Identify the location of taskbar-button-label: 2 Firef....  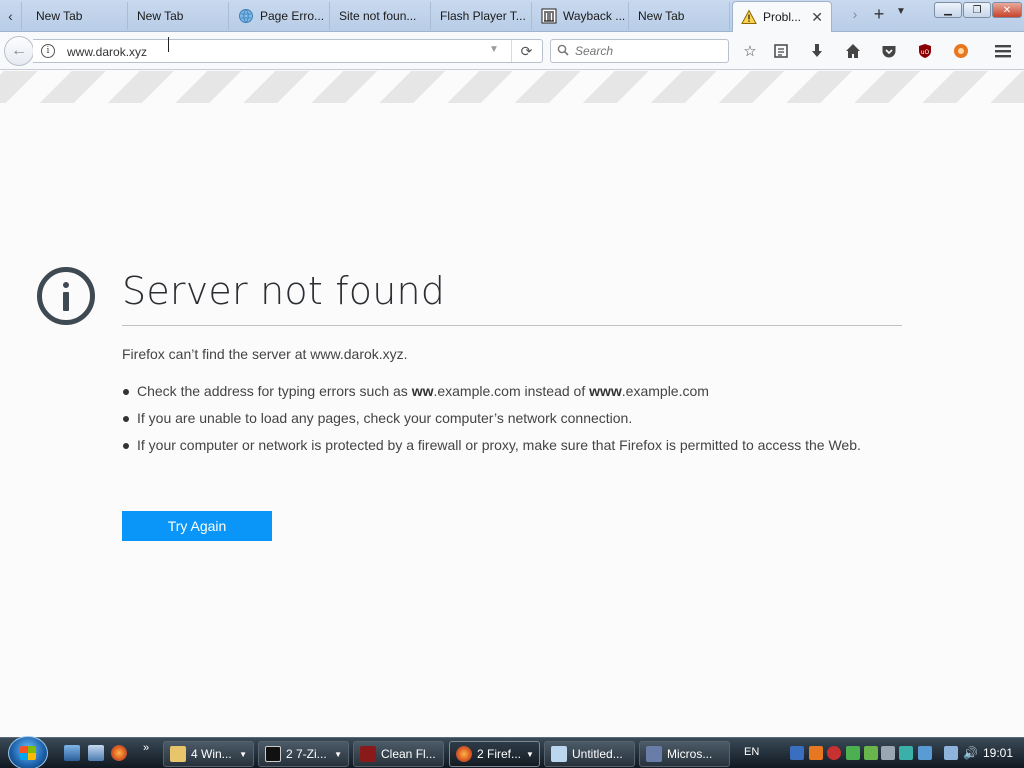
(499, 754).